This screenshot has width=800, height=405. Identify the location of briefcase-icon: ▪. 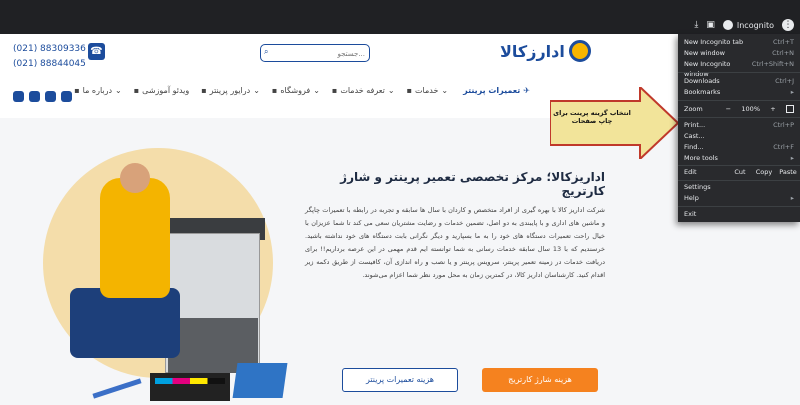
(409, 90).